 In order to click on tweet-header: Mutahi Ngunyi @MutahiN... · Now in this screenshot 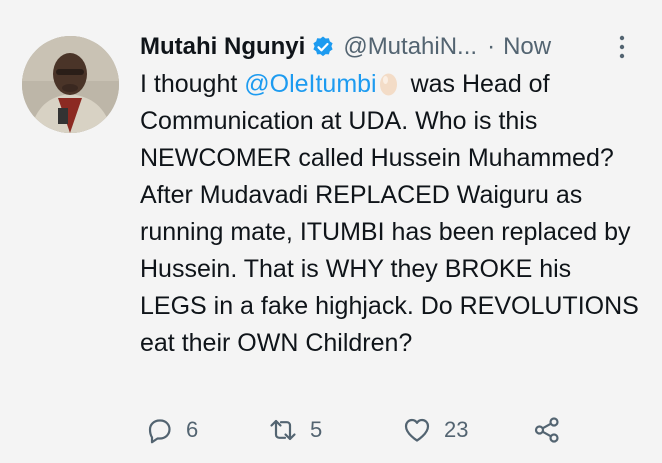, I will do `click(345, 47)`.